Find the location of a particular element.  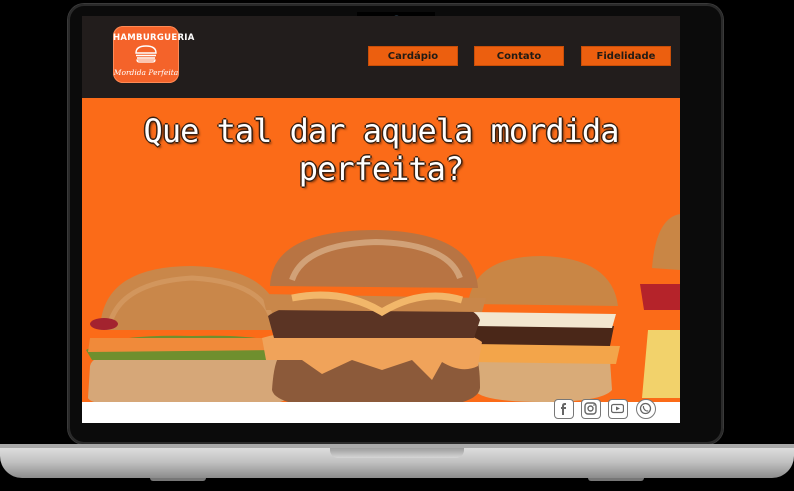

nav-contato-button: Contato is located at coordinates (519, 56).